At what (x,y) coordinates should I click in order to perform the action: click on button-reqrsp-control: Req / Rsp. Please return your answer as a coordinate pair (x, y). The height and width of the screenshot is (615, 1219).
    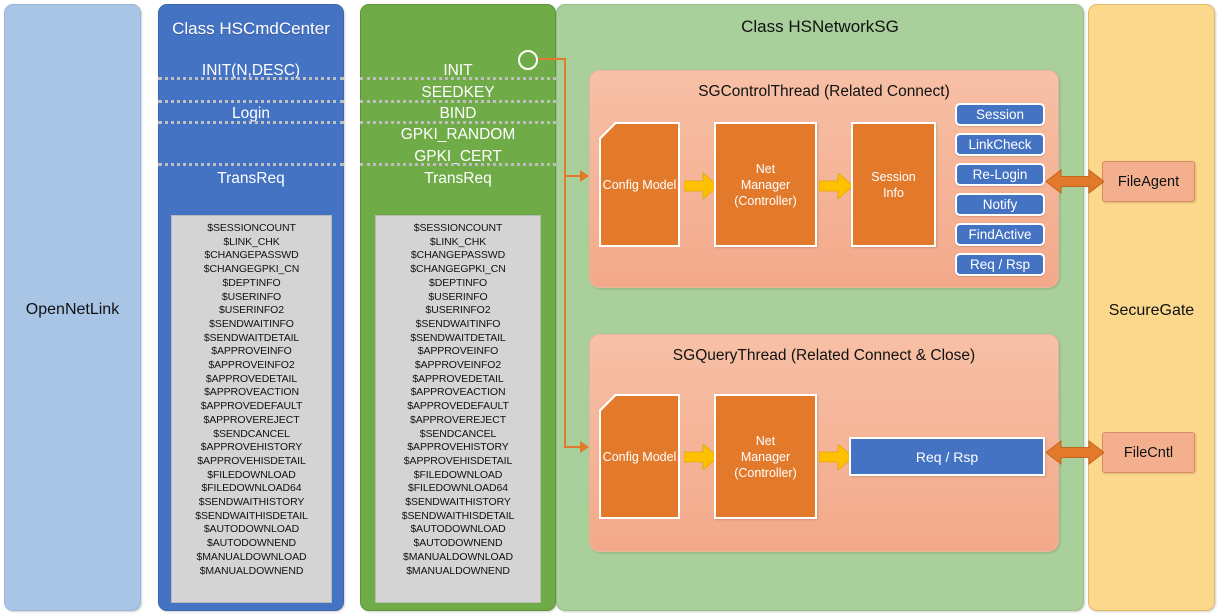
    Looking at the image, I should click on (1000, 264).